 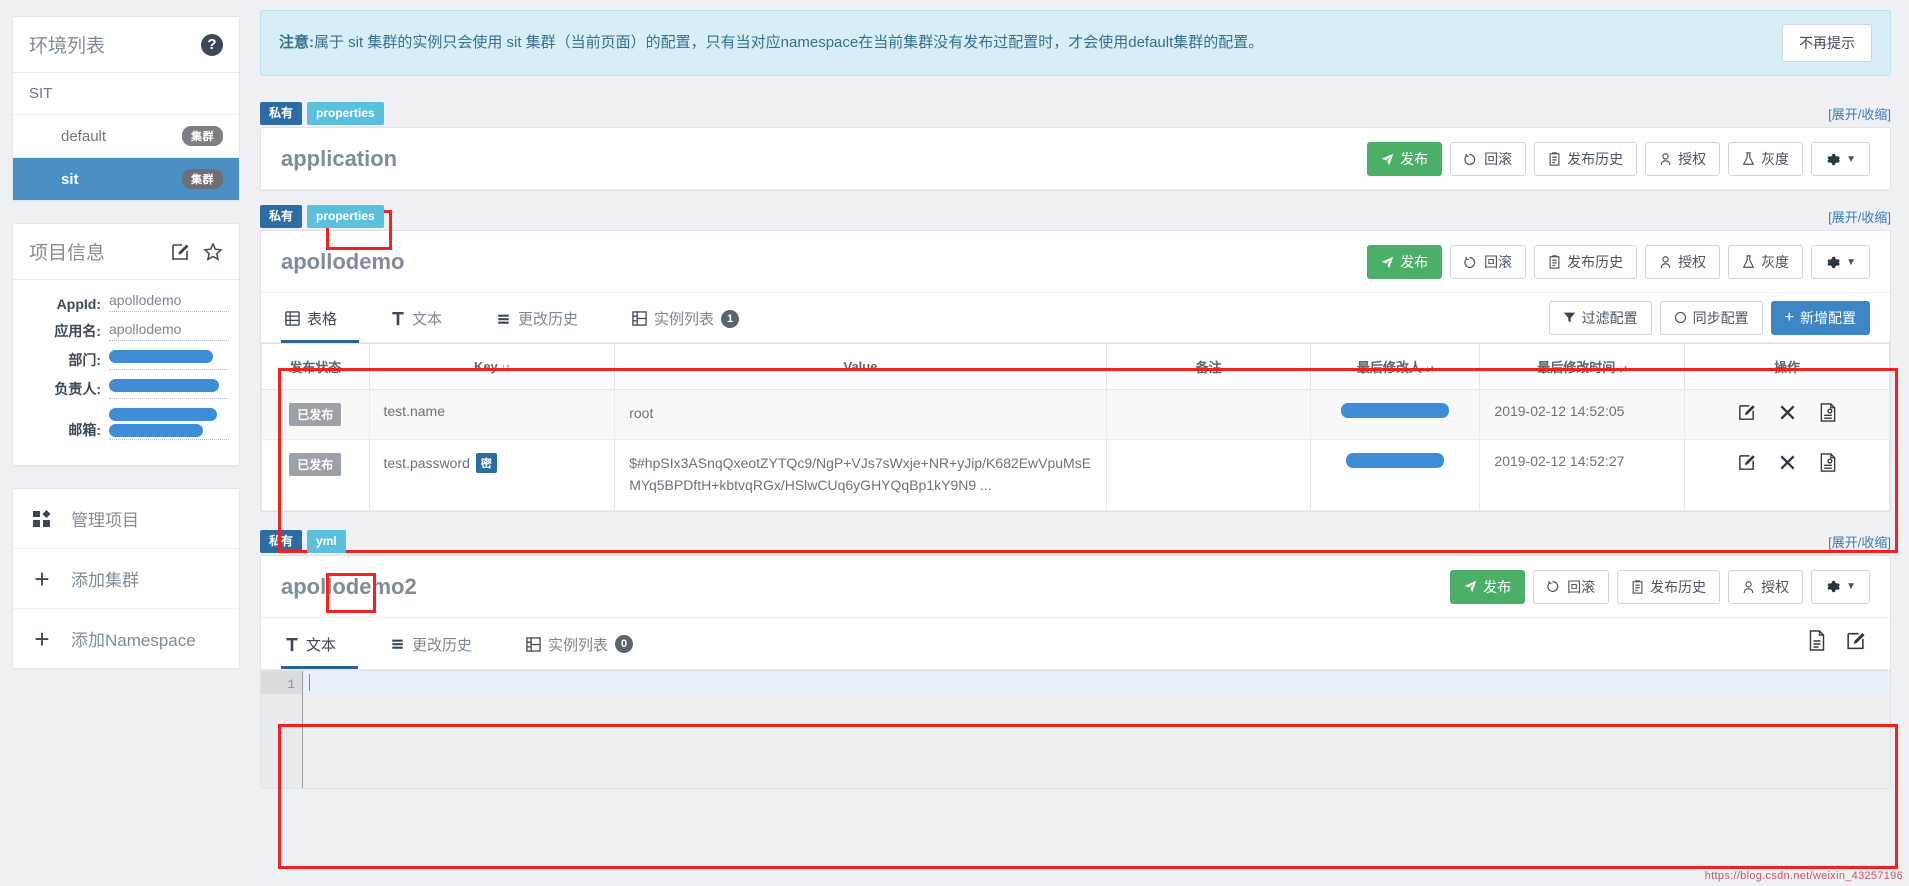 What do you see at coordinates (202, 179) in the screenshot?
I see `cluster-tag: 集群` at bounding box center [202, 179].